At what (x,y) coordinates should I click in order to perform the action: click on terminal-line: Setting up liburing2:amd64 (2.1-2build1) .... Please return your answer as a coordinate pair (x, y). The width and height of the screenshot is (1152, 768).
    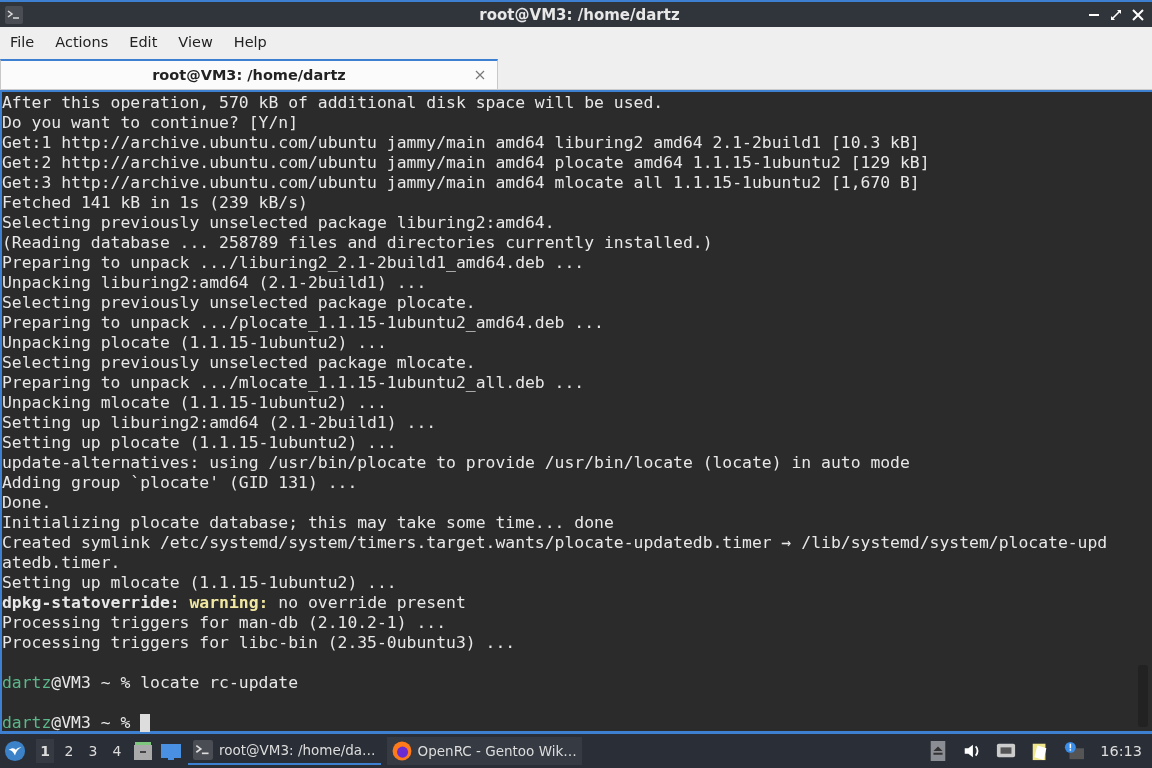
    Looking at the image, I should click on (219, 423).